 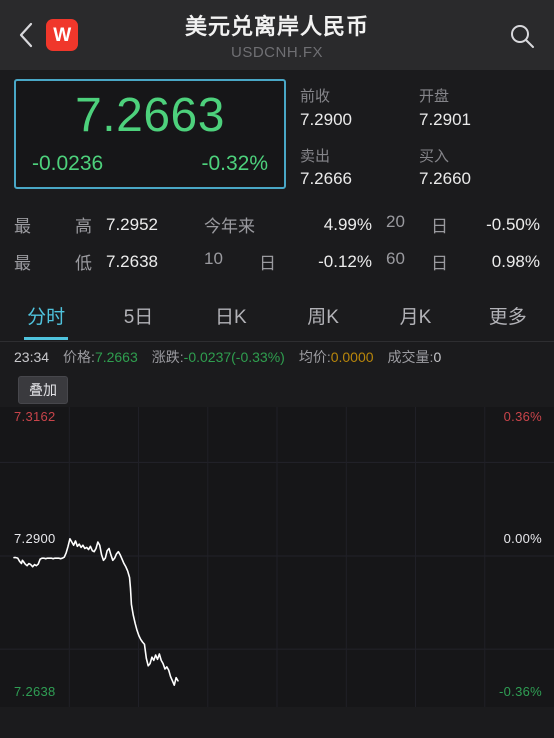 I want to click on quote-field-label: 卖出, so click(x=315, y=156).